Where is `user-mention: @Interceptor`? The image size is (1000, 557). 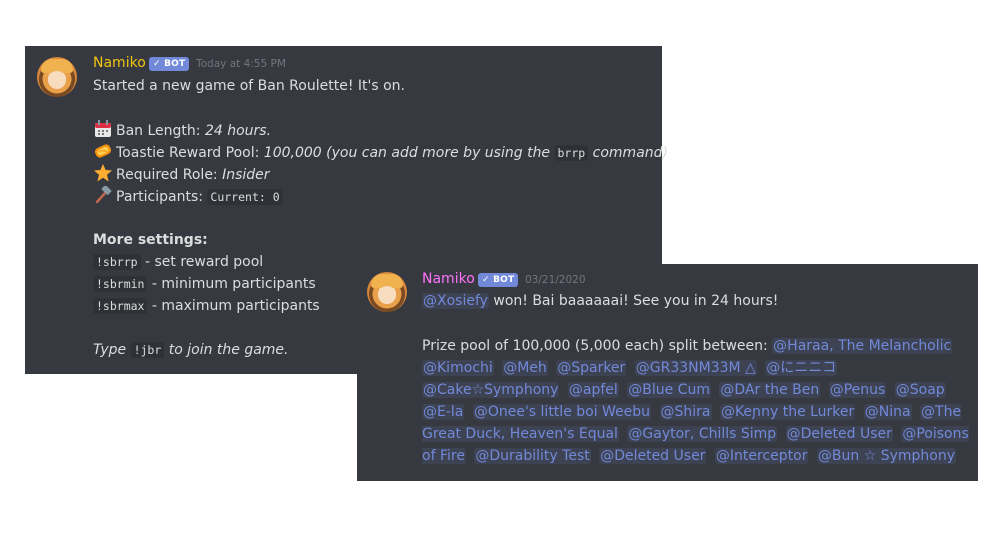 user-mention: @Interceptor is located at coordinates (761, 456).